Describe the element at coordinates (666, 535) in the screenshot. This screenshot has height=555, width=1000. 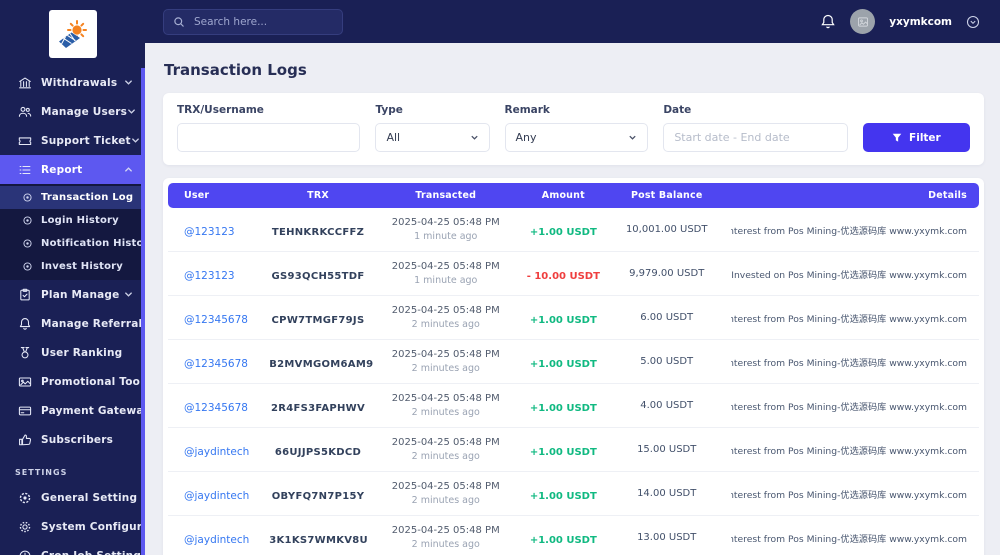
I see `post-balance-value: 13.00 USDT` at that location.